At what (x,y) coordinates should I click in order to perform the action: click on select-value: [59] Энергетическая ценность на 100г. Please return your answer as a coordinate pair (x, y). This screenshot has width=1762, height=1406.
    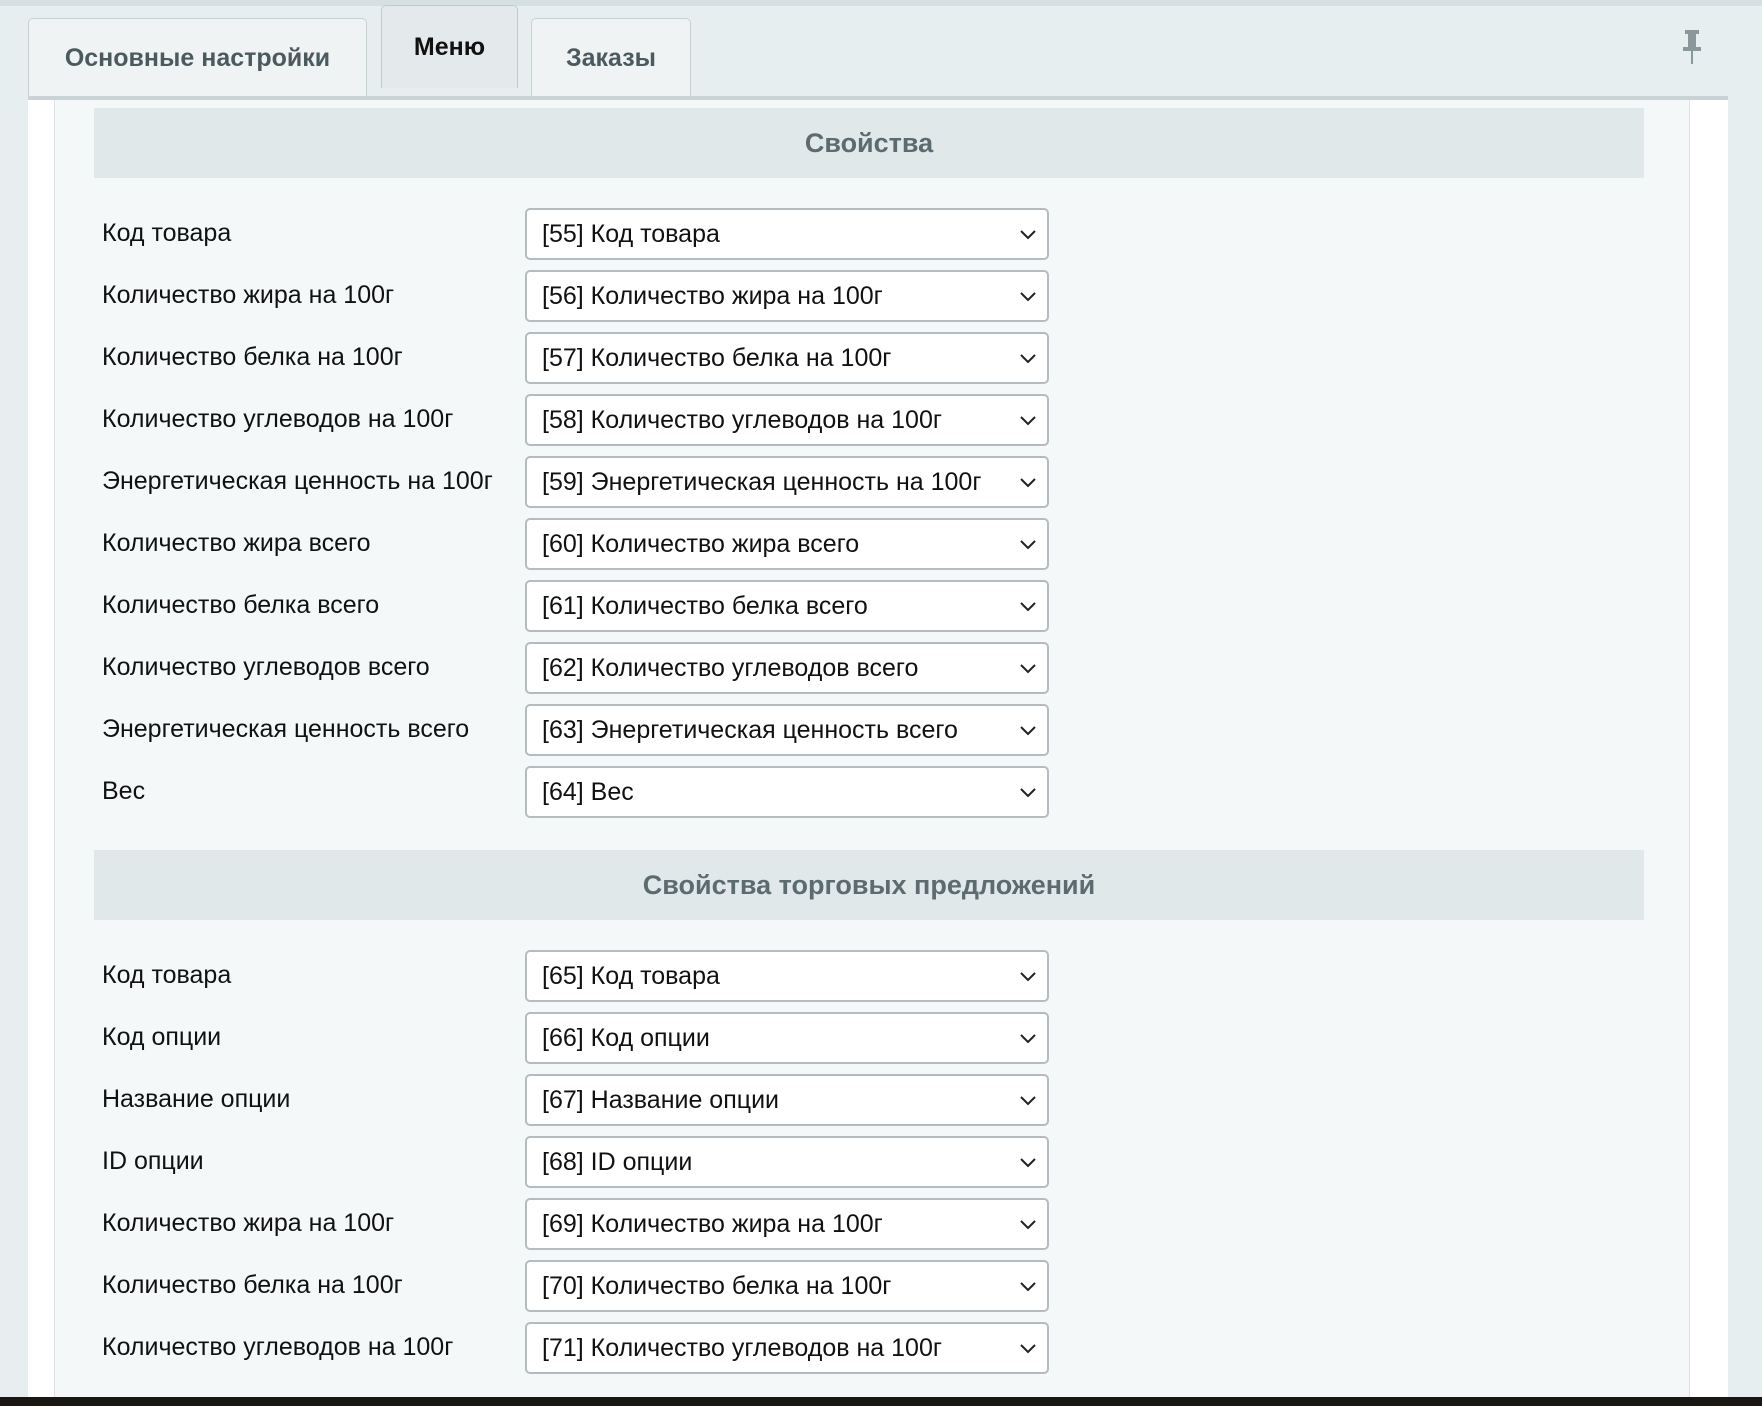
    Looking at the image, I should click on (762, 481).